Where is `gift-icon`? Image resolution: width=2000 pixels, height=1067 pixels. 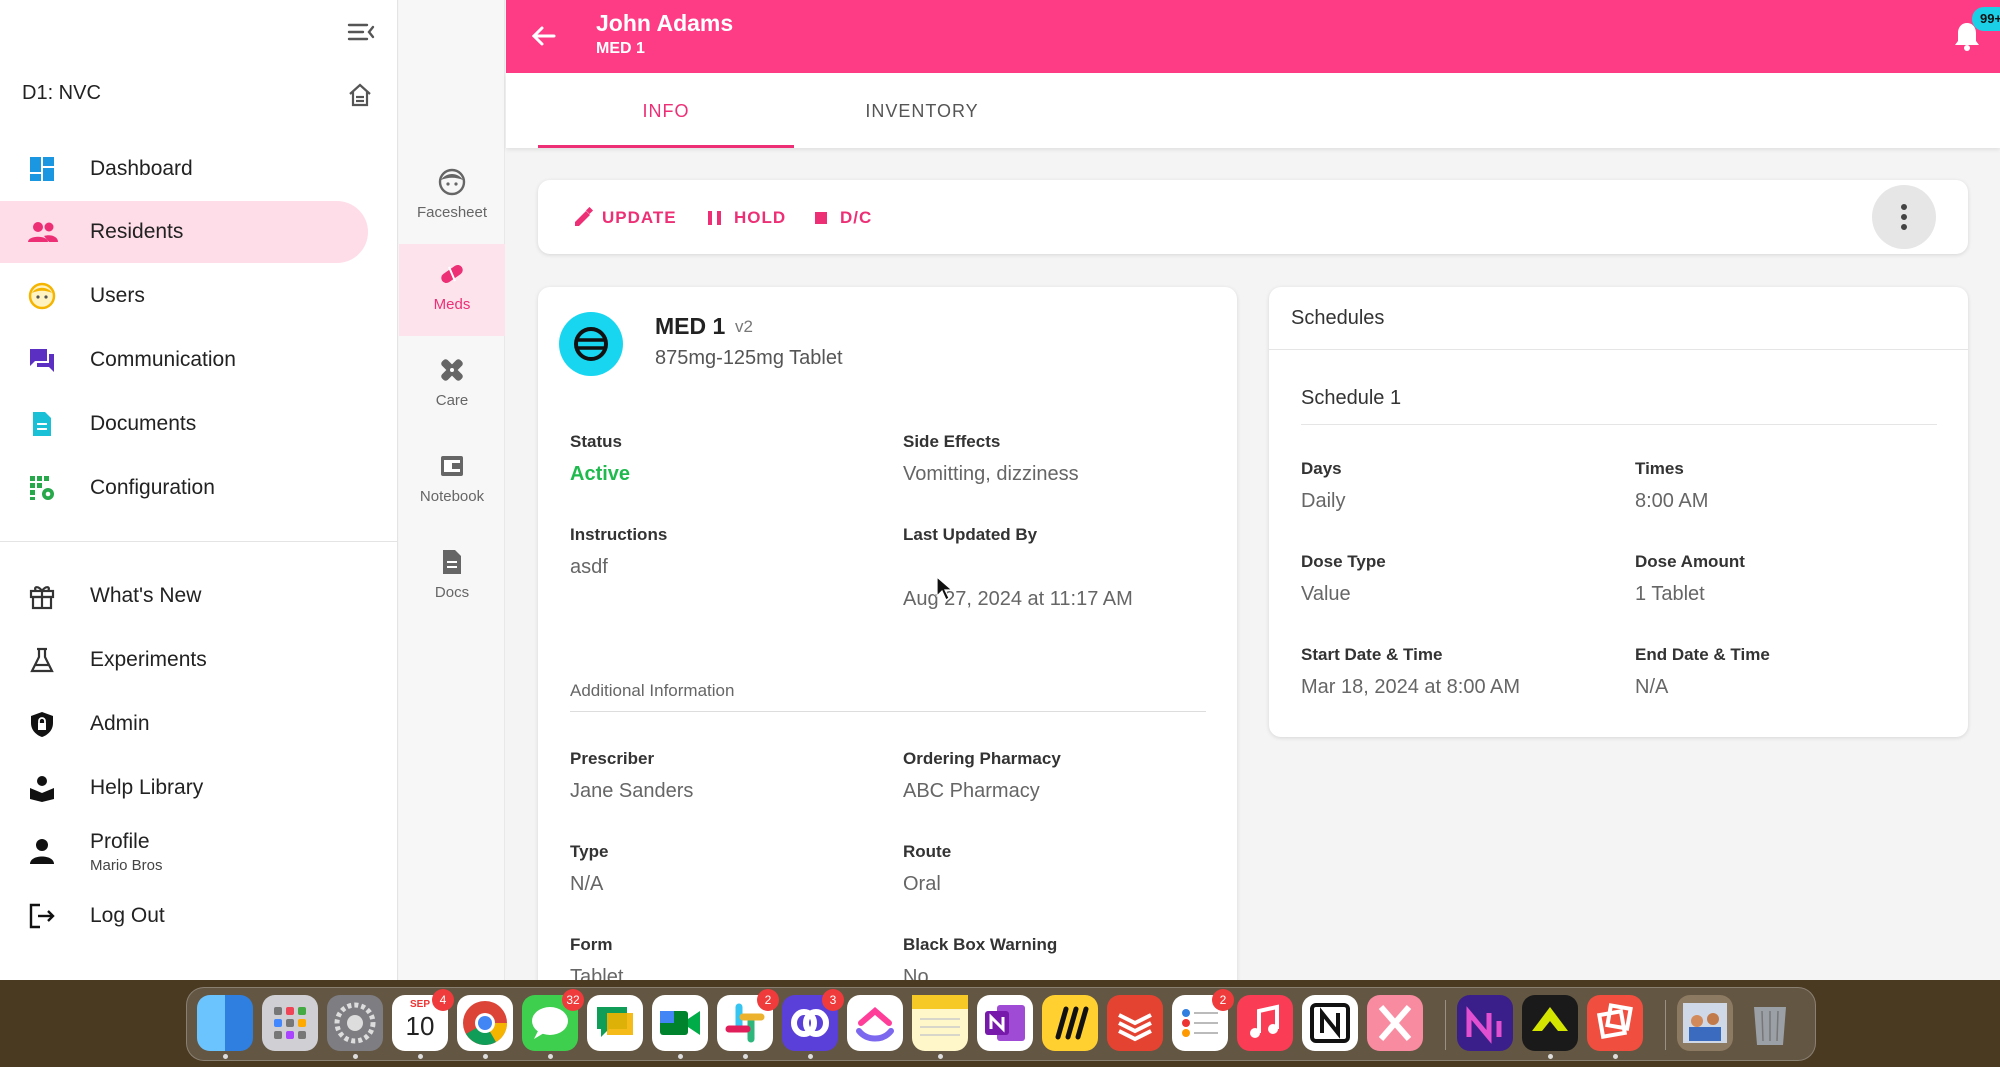
gift-icon is located at coordinates (42, 596).